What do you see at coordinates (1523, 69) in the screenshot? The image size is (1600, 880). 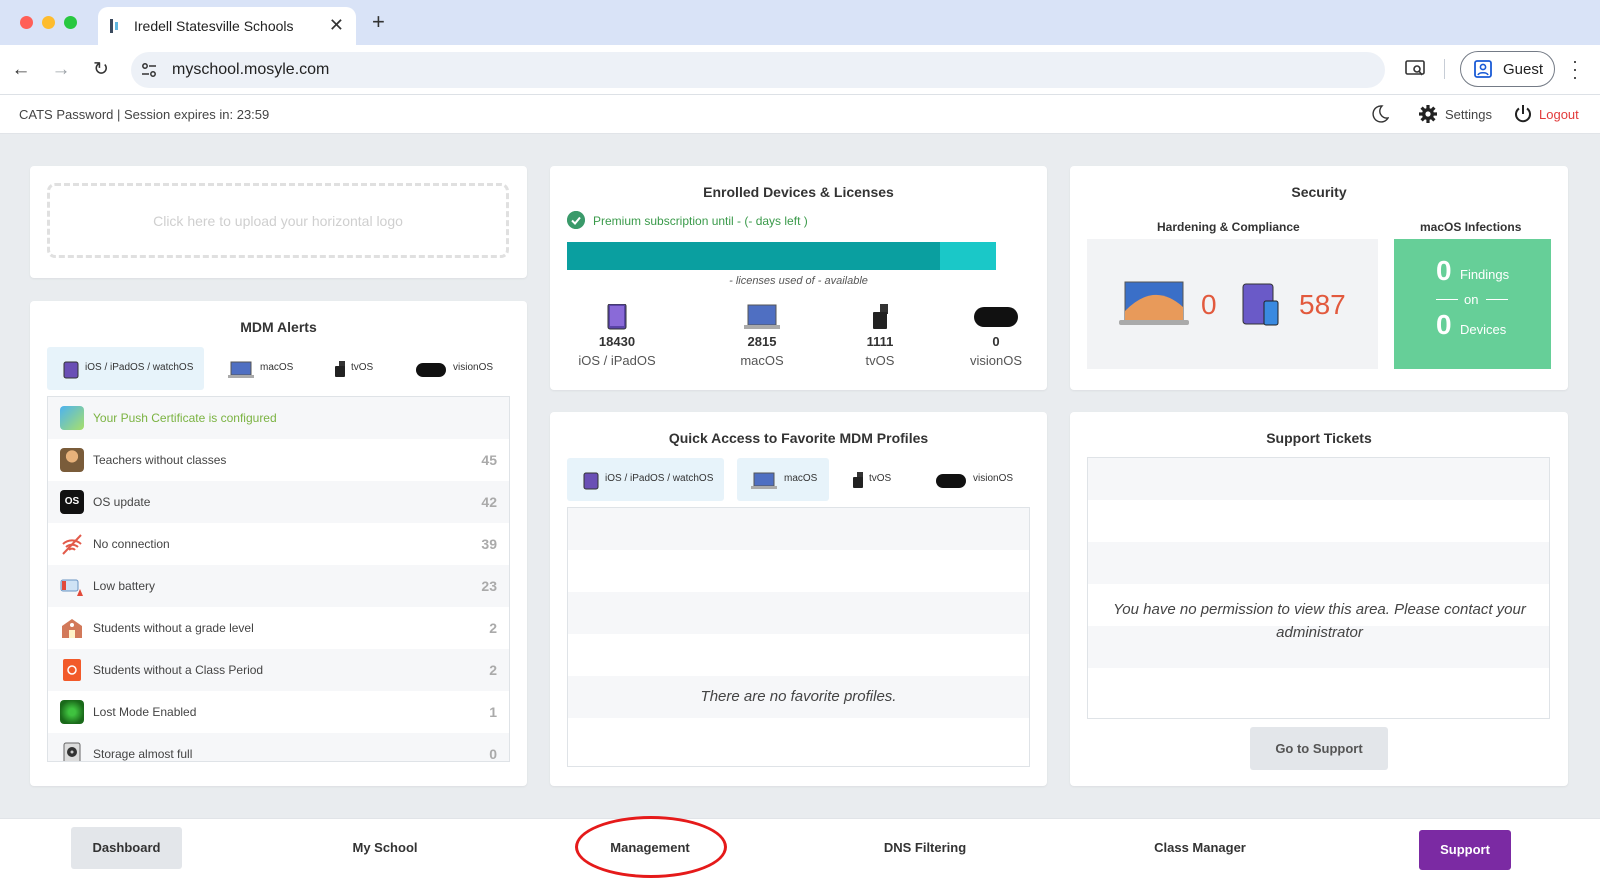 I see `profile-label: Guest` at bounding box center [1523, 69].